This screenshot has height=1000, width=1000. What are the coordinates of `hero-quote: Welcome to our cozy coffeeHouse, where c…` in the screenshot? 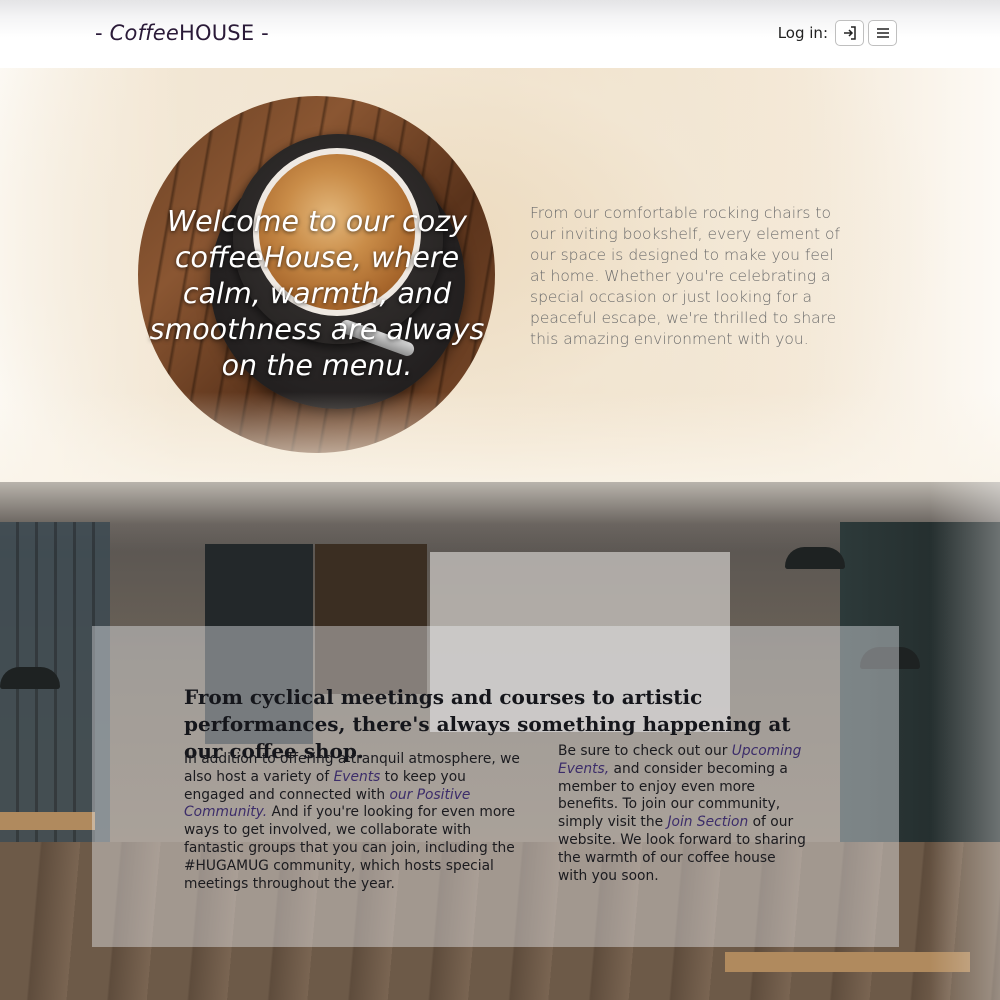 It's located at (317, 293).